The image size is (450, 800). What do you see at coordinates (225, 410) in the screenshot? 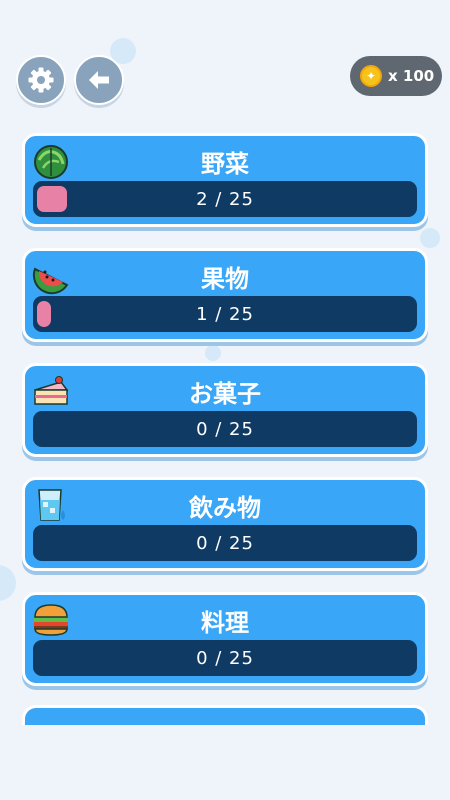
I see `category-card-sweets: お菓子 0 / 25` at bounding box center [225, 410].